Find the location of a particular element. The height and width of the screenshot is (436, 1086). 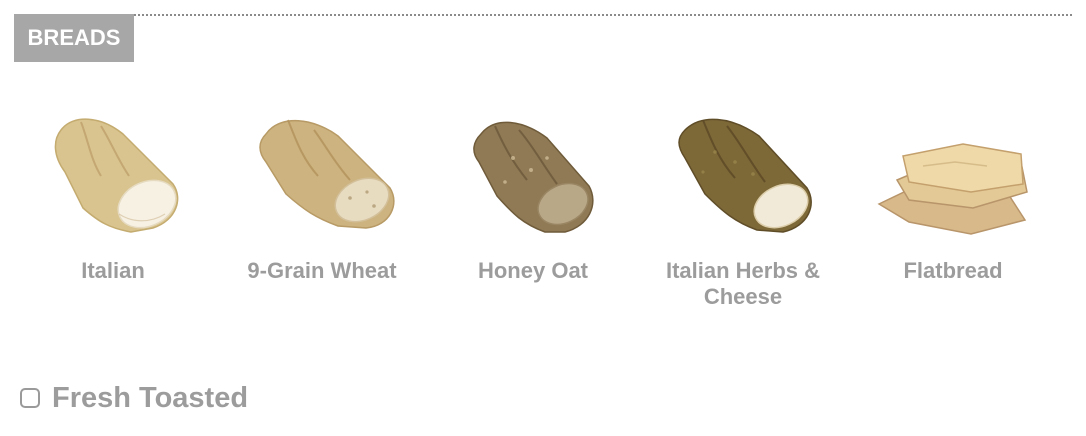

wheat-bread-icon is located at coordinates (327, 174).